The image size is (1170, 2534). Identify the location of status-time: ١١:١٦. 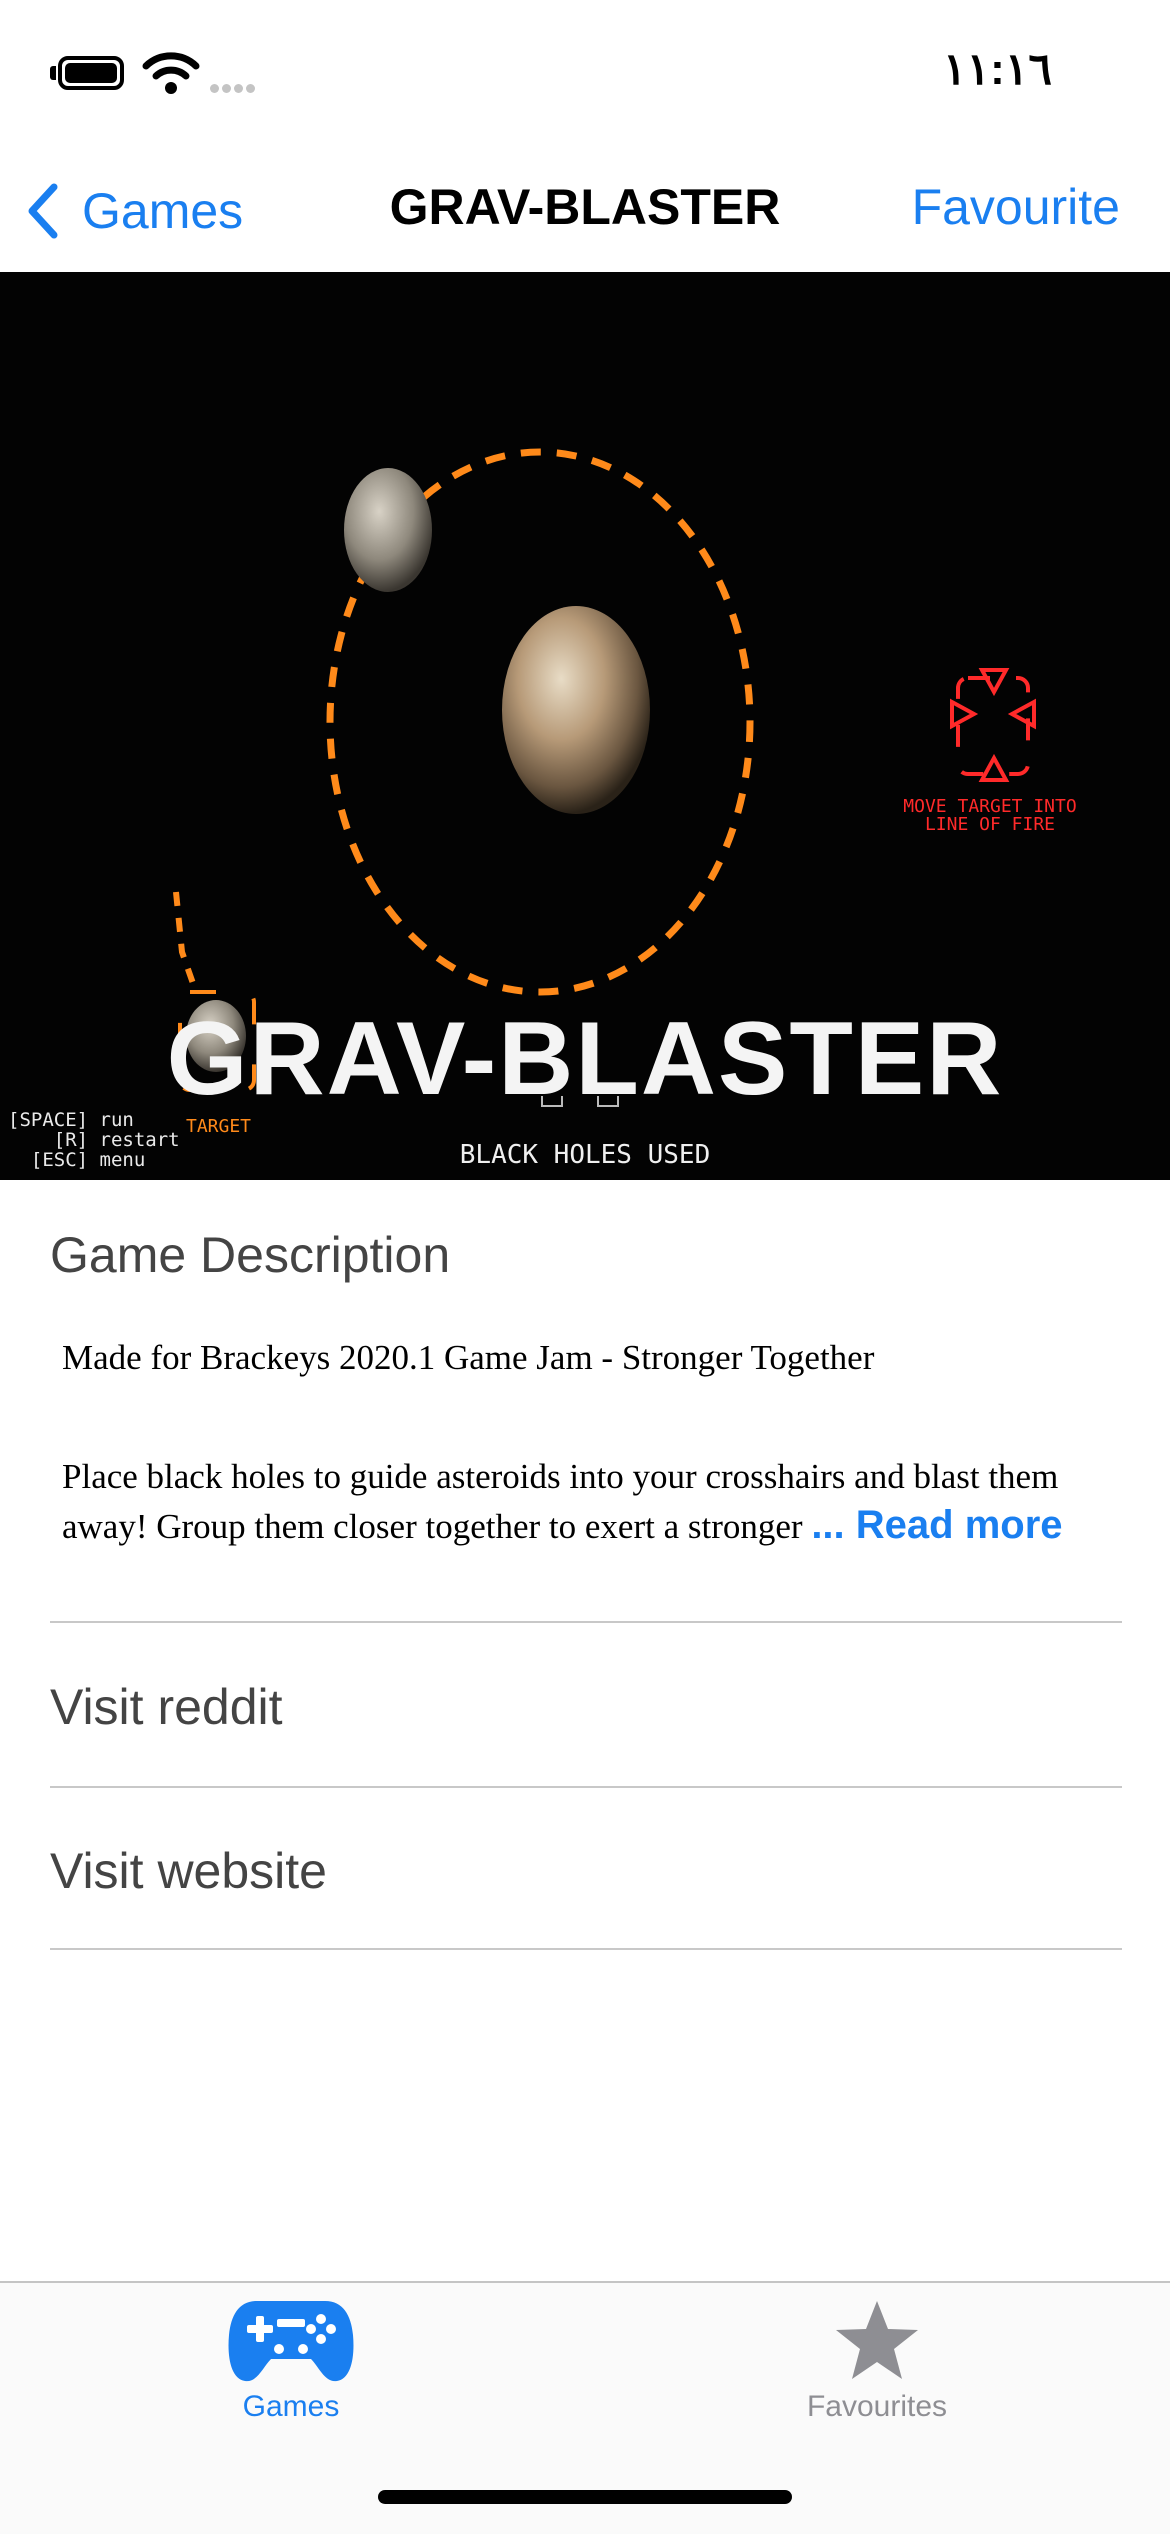
(997, 69).